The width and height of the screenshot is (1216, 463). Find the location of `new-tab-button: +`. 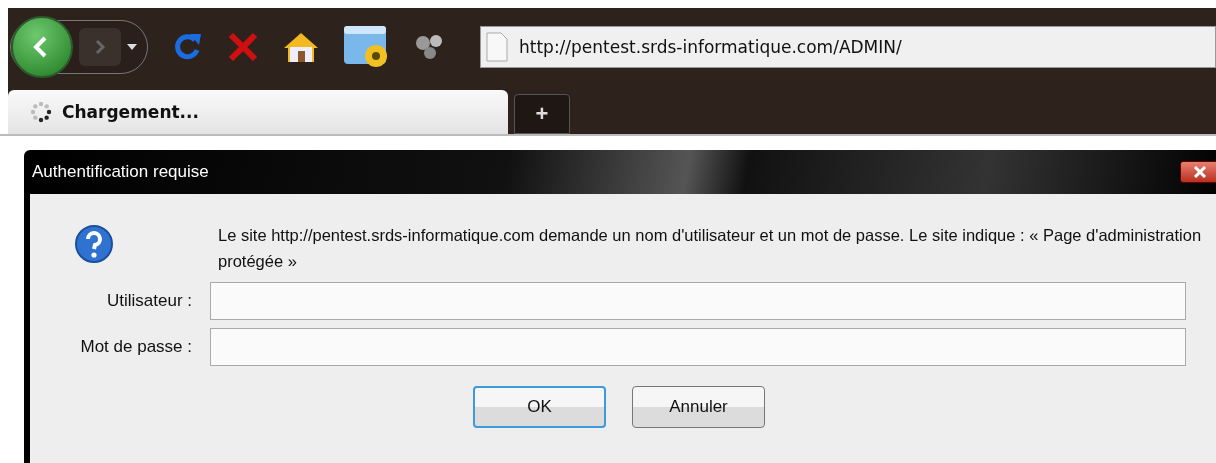

new-tab-button: + is located at coordinates (542, 114).